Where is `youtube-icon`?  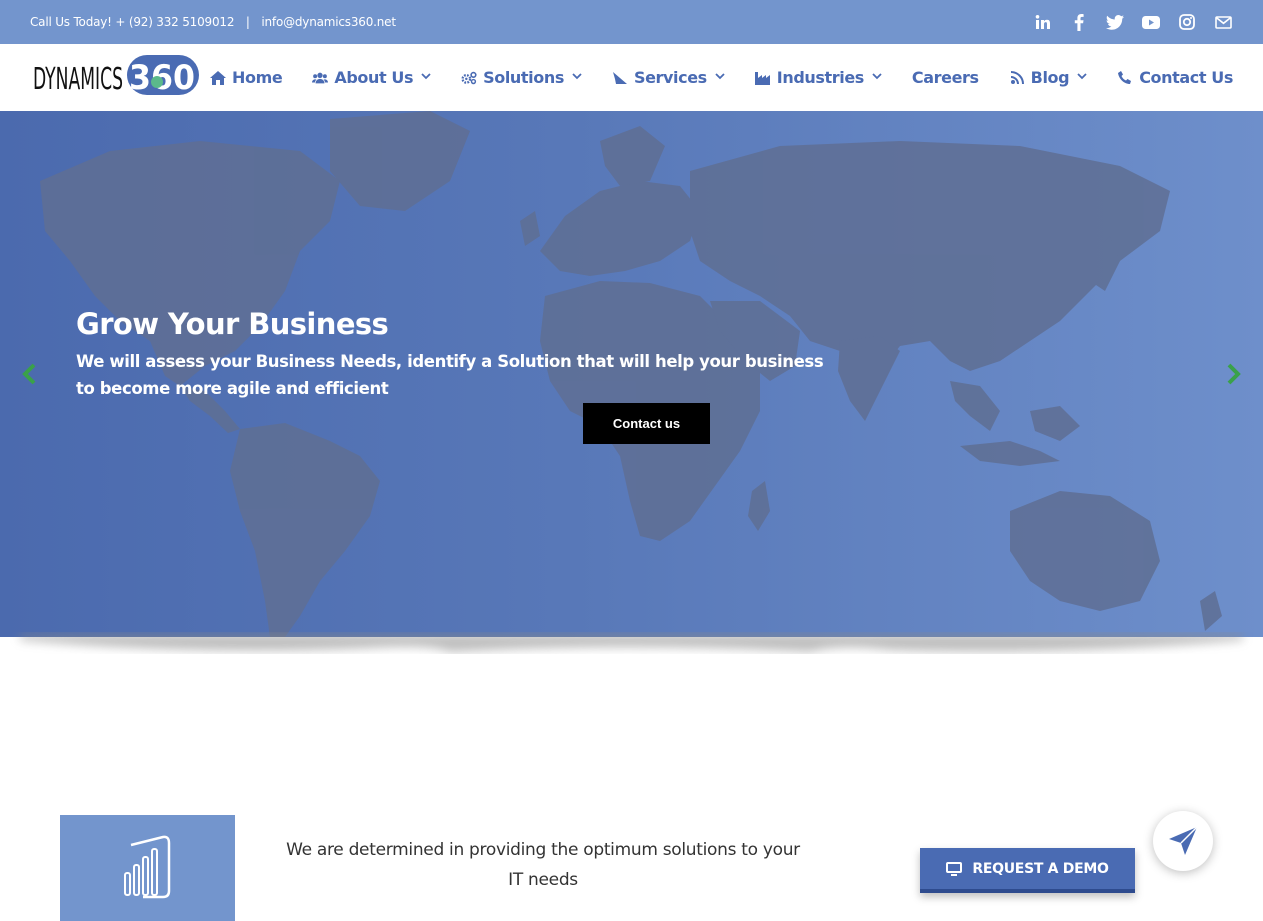
youtube-icon is located at coordinates (1151, 22).